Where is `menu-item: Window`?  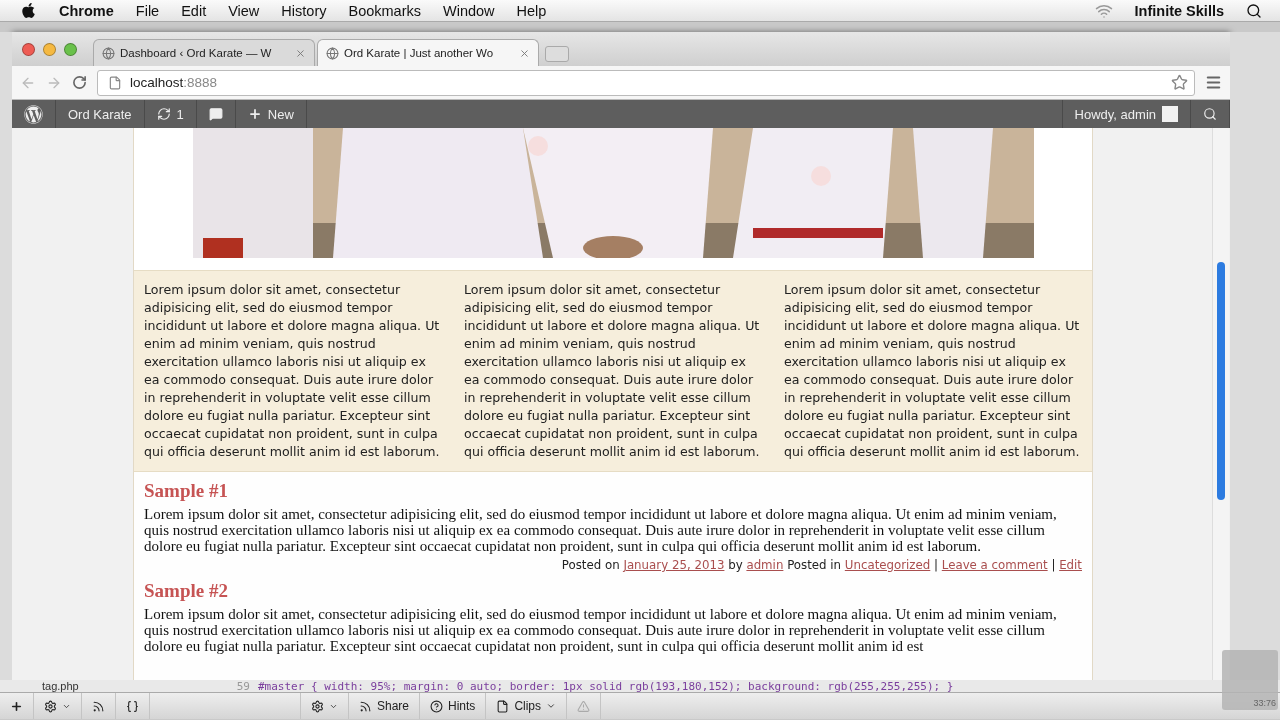 menu-item: Window is located at coordinates (469, 10).